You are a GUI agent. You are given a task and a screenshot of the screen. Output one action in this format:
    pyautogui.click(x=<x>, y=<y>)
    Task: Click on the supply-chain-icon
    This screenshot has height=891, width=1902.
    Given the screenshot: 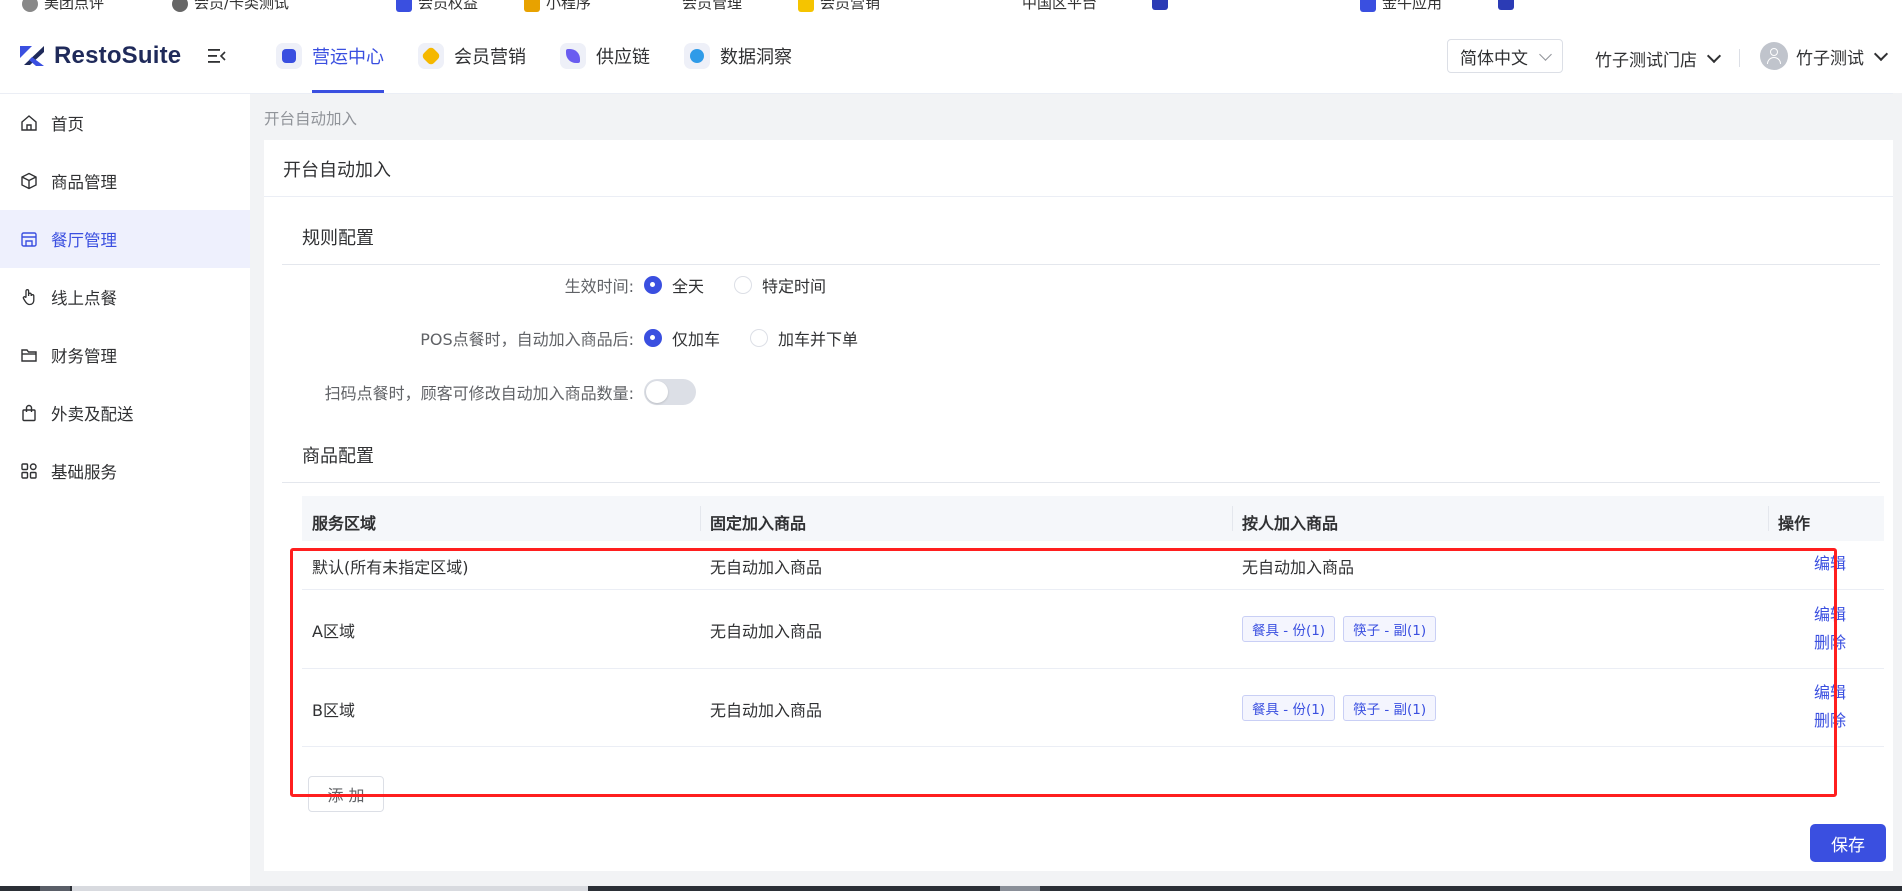 What is the action you would take?
    pyautogui.click(x=573, y=55)
    